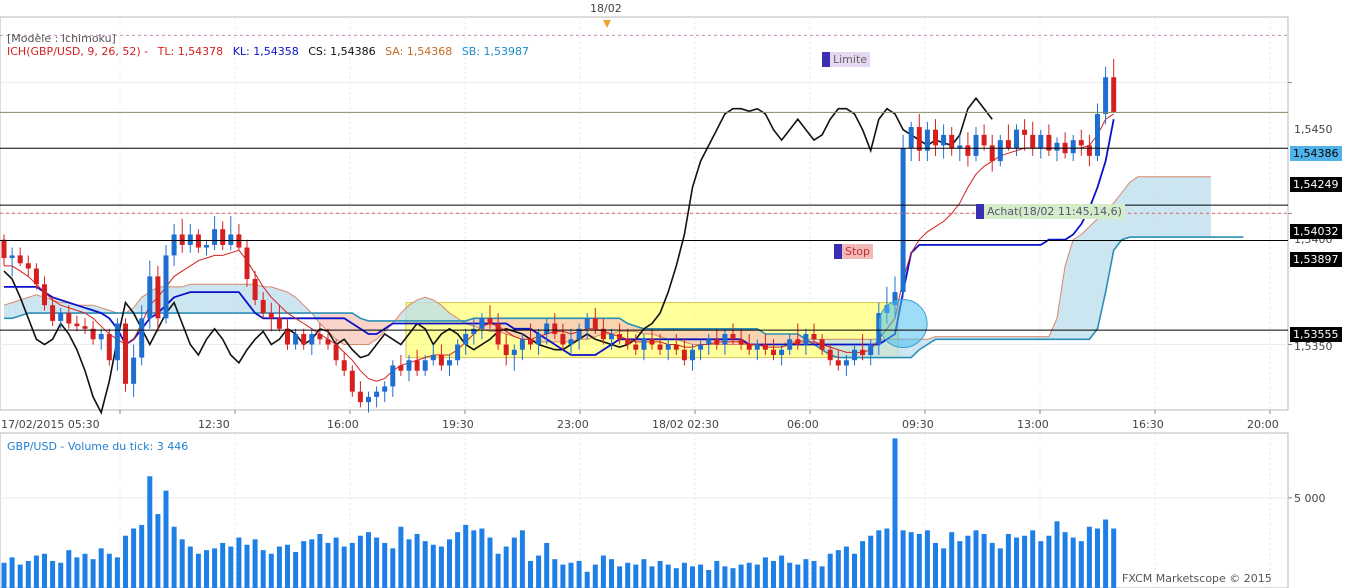 The width and height of the screenshot is (1349, 588). What do you see at coordinates (1316, 231) in the screenshot?
I see `price-line-label-2: 1,54032` at bounding box center [1316, 231].